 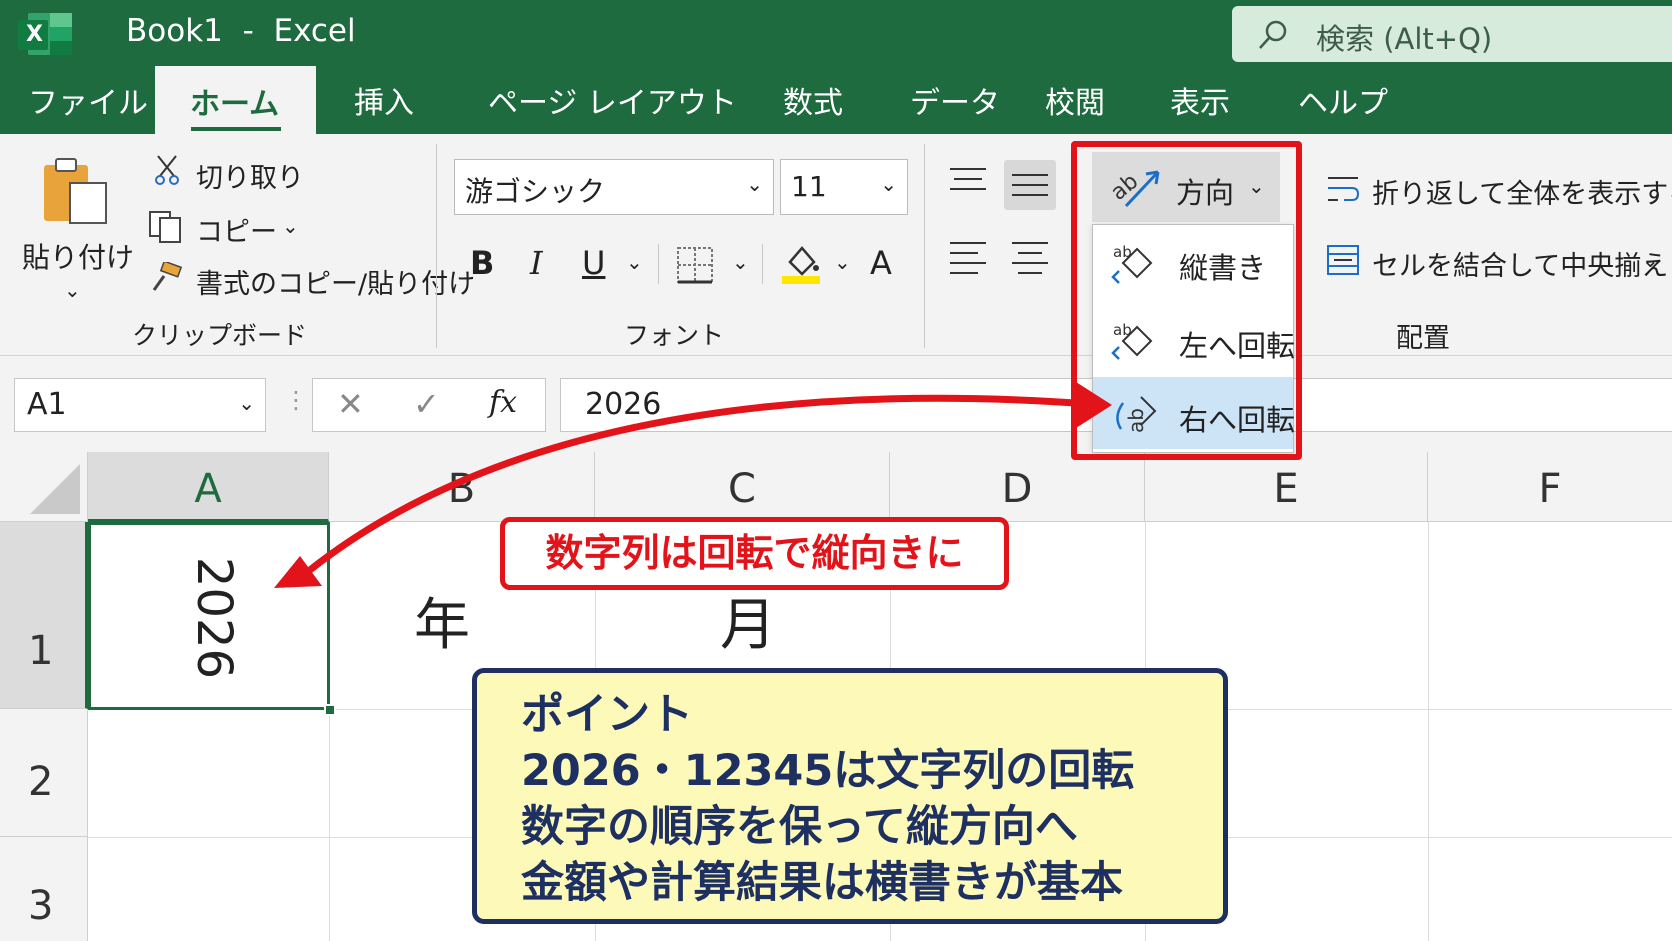 What do you see at coordinates (799, 827) in the screenshot?
I see `point-line: 数字の順序を保って縦方向へ` at bounding box center [799, 827].